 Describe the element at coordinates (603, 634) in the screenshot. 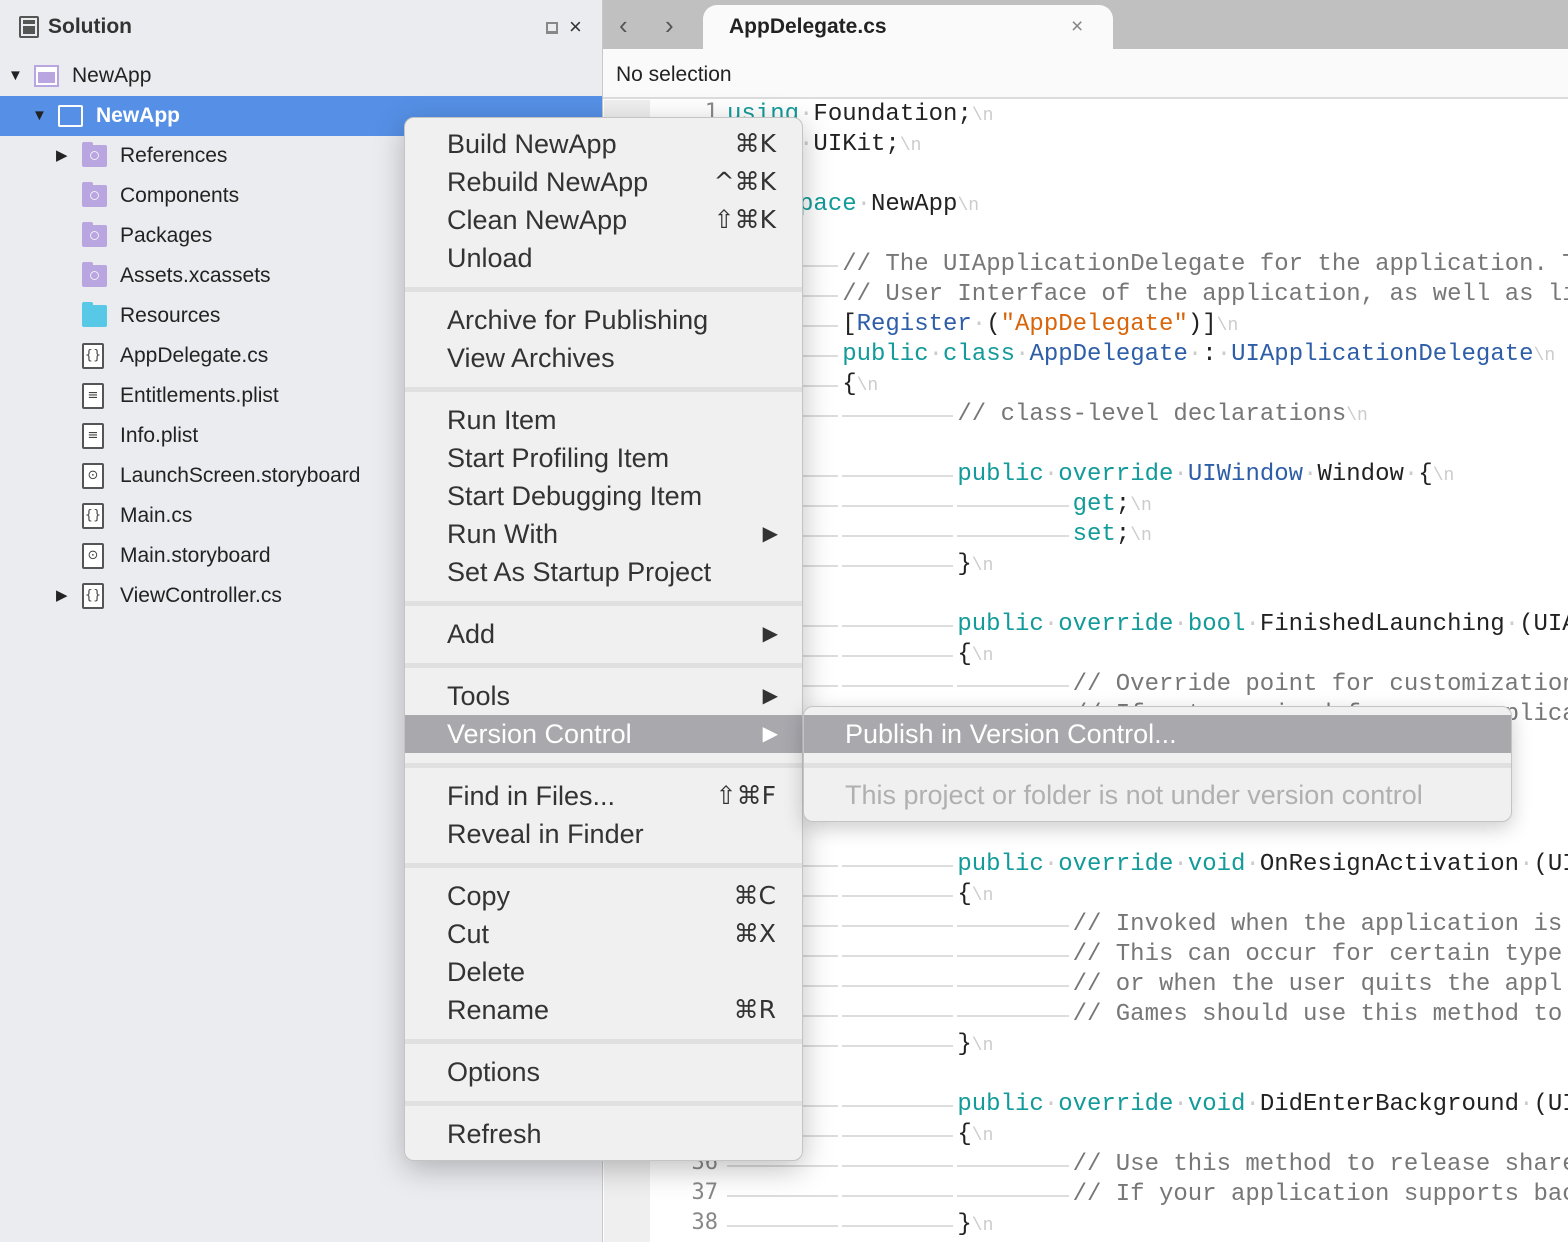

I see `menu-item-add: Add ▶` at that location.